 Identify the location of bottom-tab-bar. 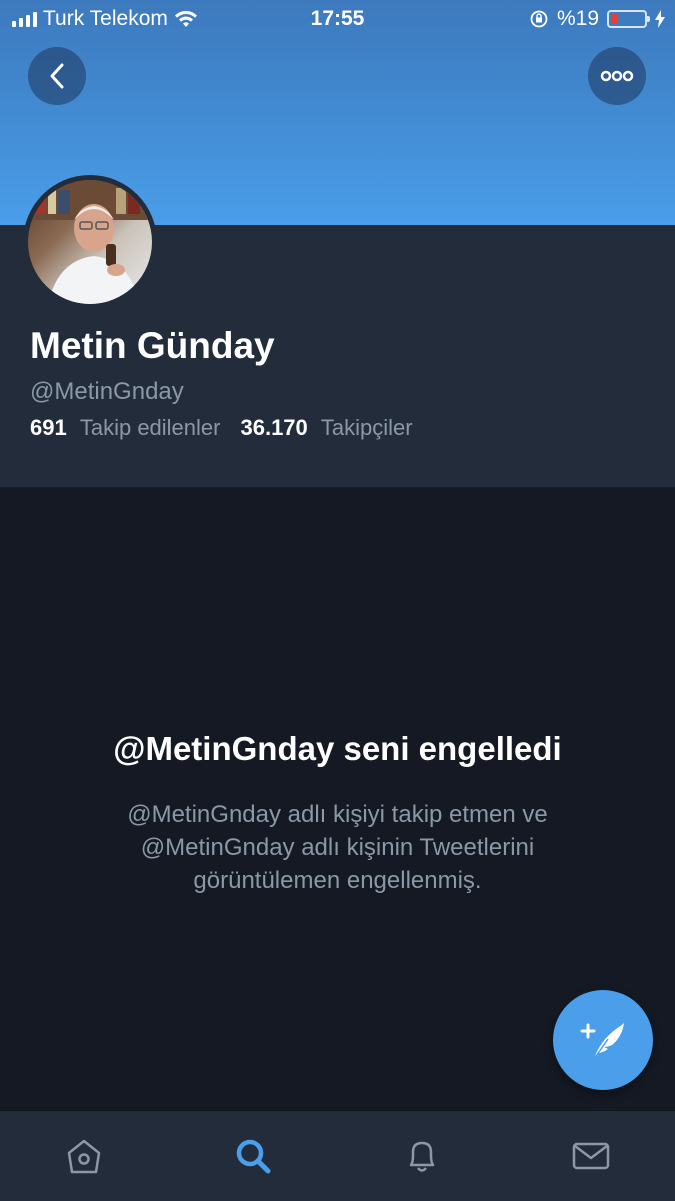
(337, 1155).